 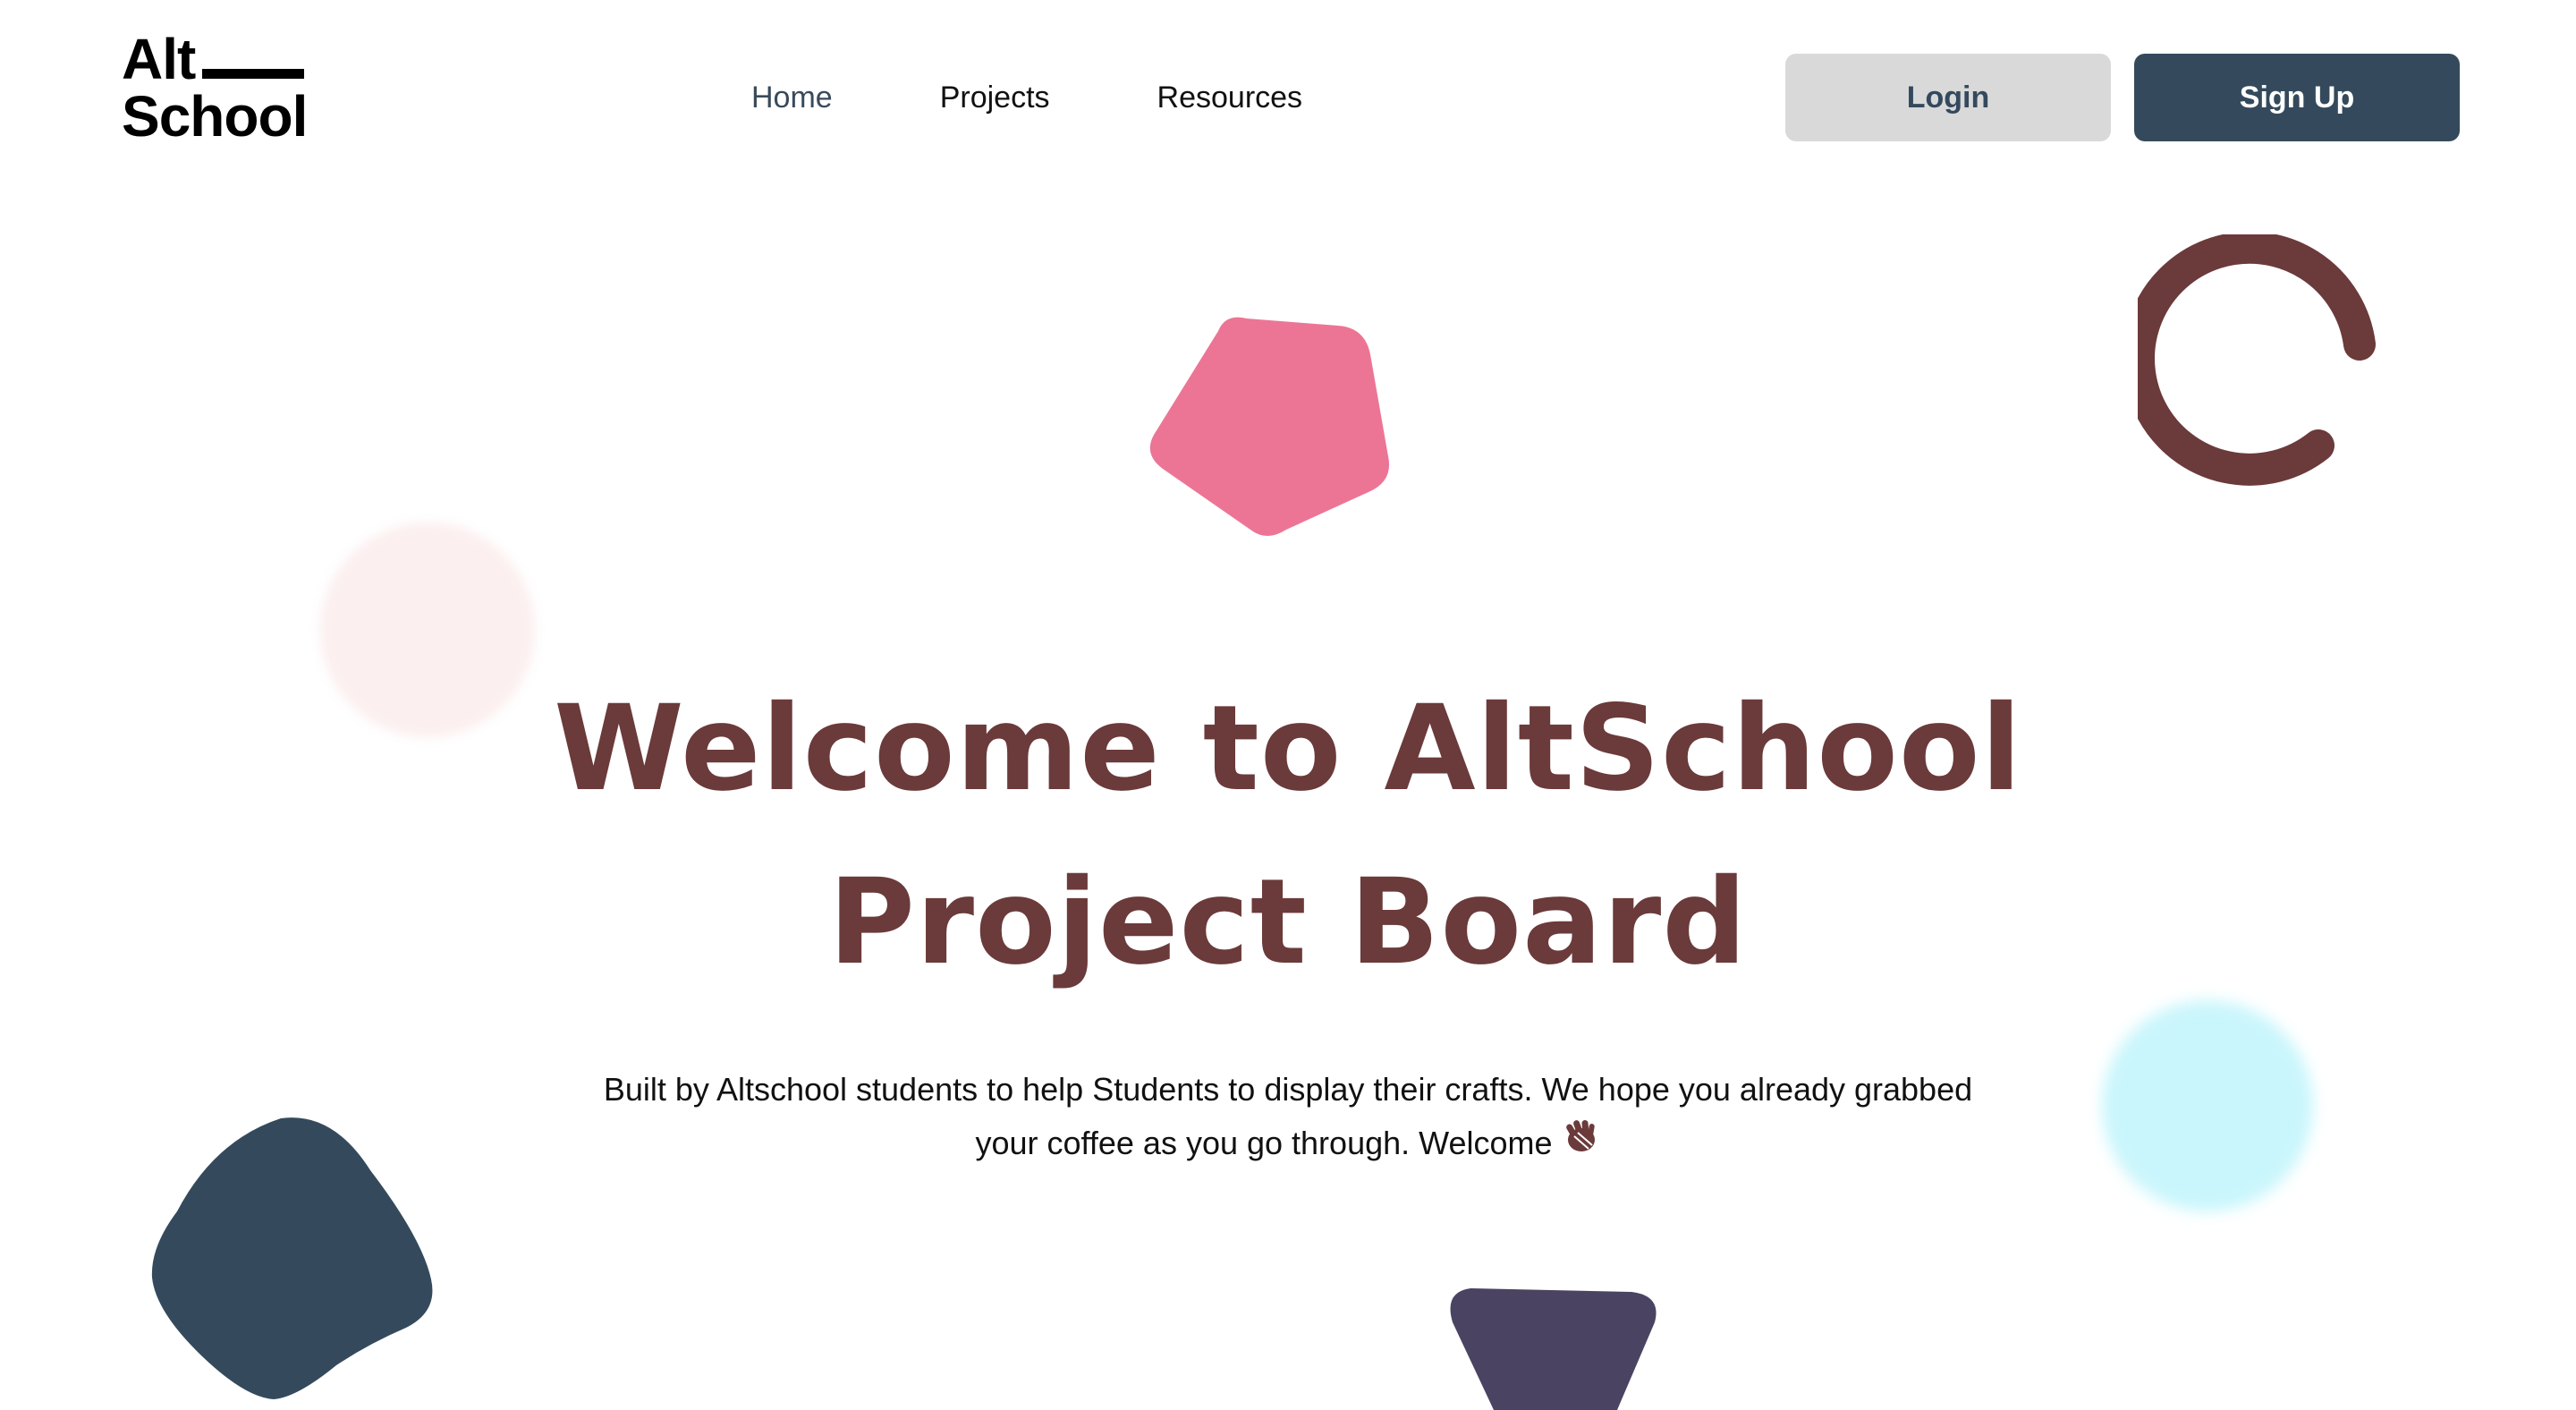 I want to click on altschool-logo: Alt School, so click(x=215, y=88).